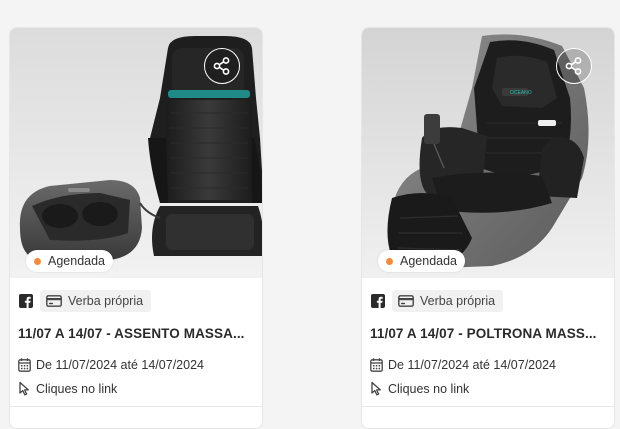  What do you see at coordinates (521, 93) in the screenshot?
I see `svg-text: OCEANO` at bounding box center [521, 93].